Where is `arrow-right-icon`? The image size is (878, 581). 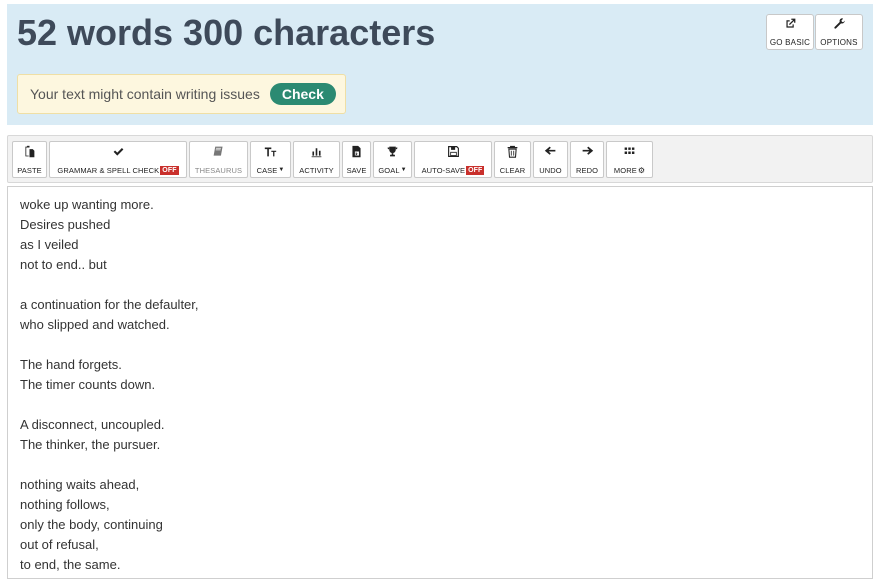 arrow-right-icon is located at coordinates (587, 154).